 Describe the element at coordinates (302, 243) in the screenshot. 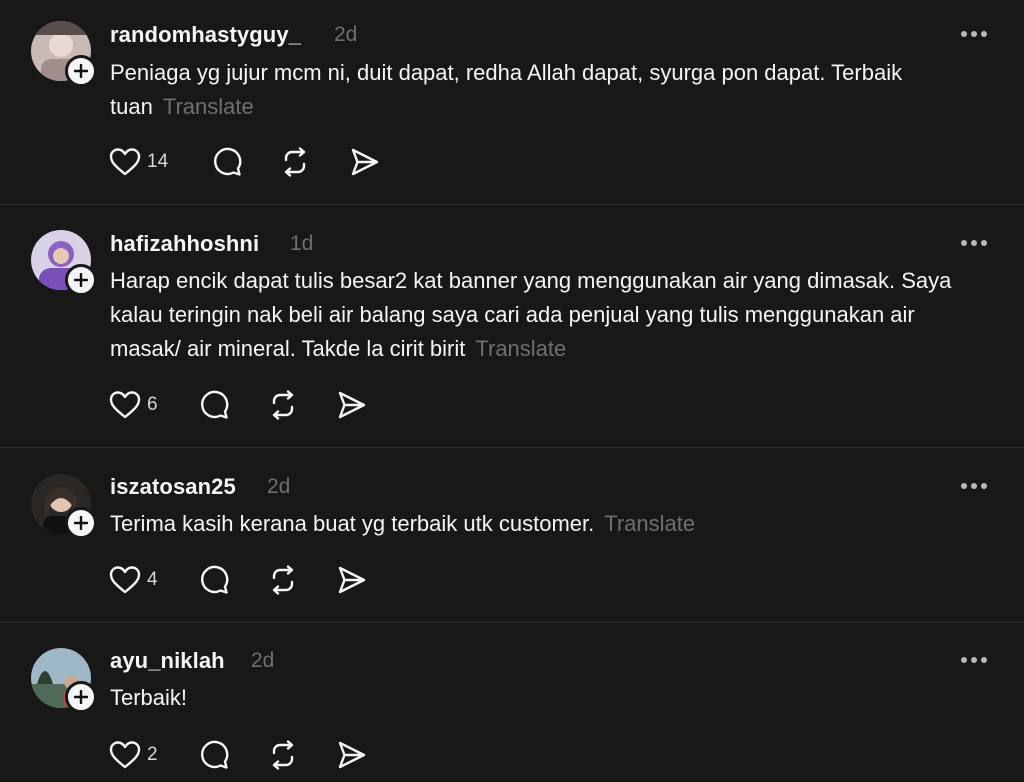

I see `timestamp: 1d` at that location.